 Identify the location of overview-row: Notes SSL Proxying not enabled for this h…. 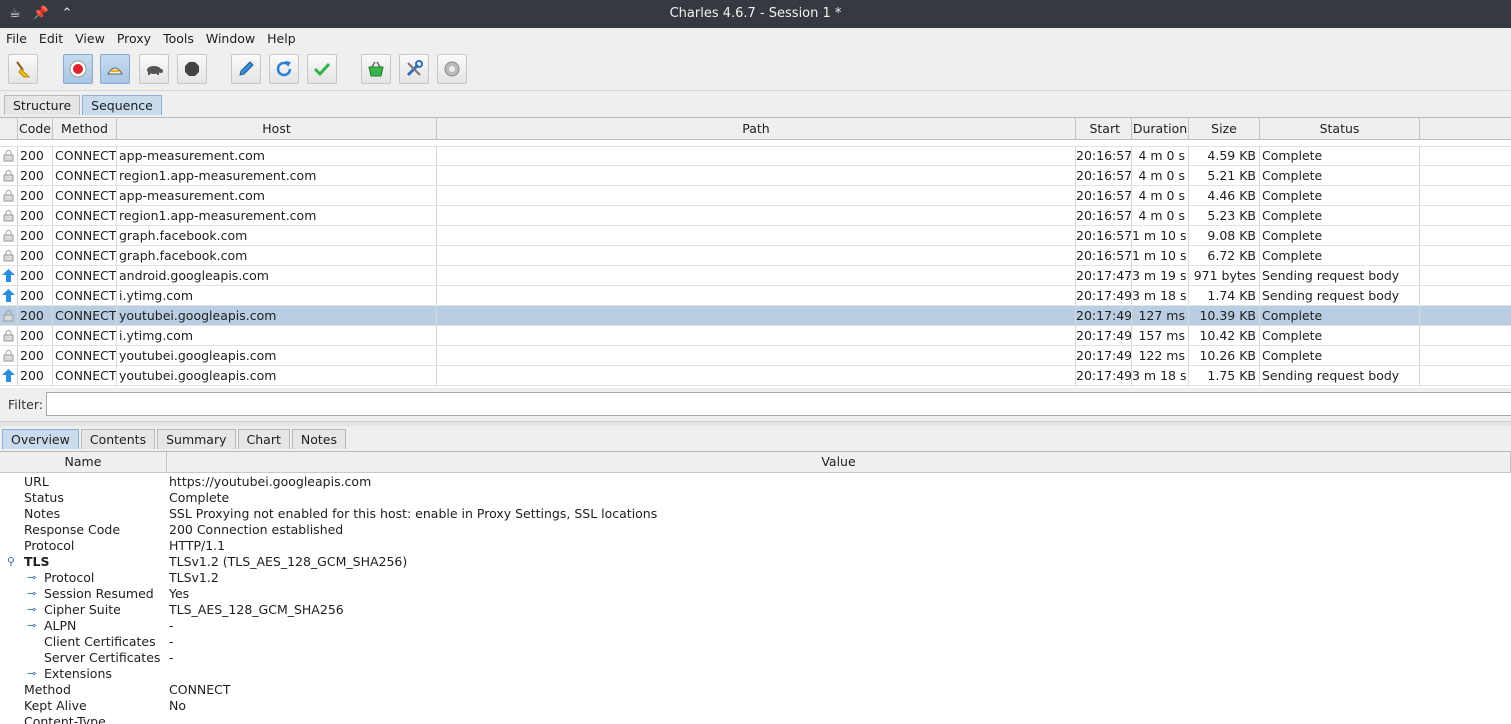
(755, 514).